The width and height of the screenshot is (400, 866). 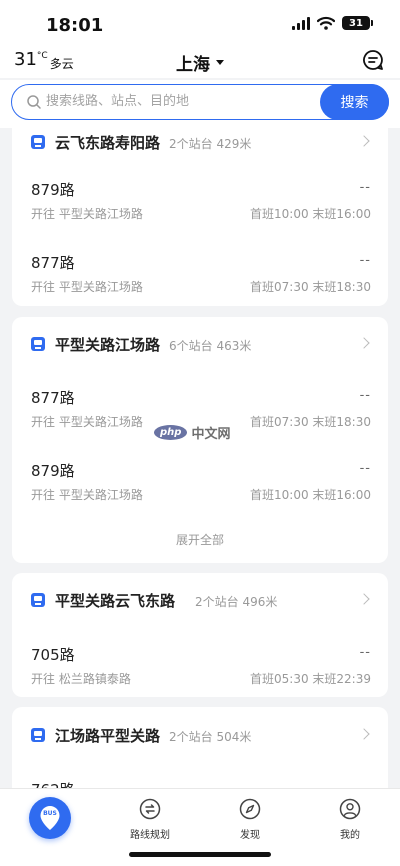 I want to click on watermark-text: 中文网, so click(x=211, y=434).